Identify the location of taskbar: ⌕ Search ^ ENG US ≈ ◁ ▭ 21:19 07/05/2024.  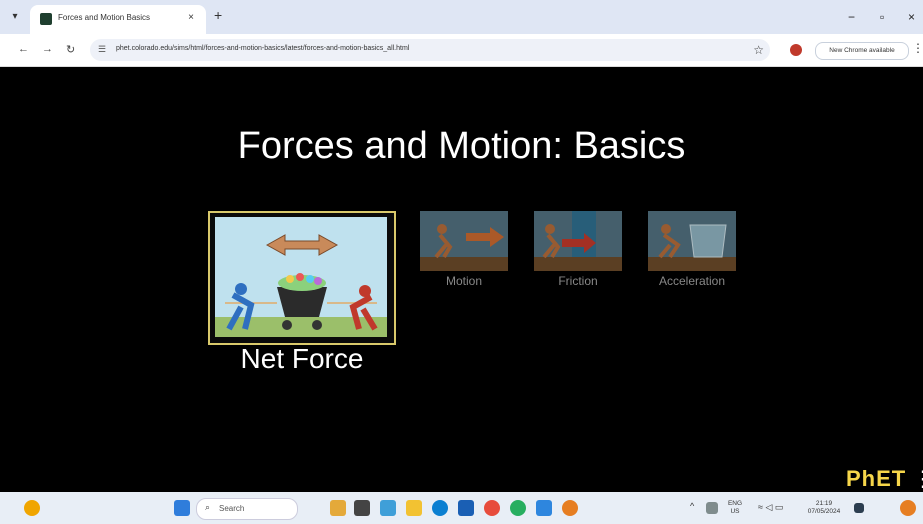
(461, 508).